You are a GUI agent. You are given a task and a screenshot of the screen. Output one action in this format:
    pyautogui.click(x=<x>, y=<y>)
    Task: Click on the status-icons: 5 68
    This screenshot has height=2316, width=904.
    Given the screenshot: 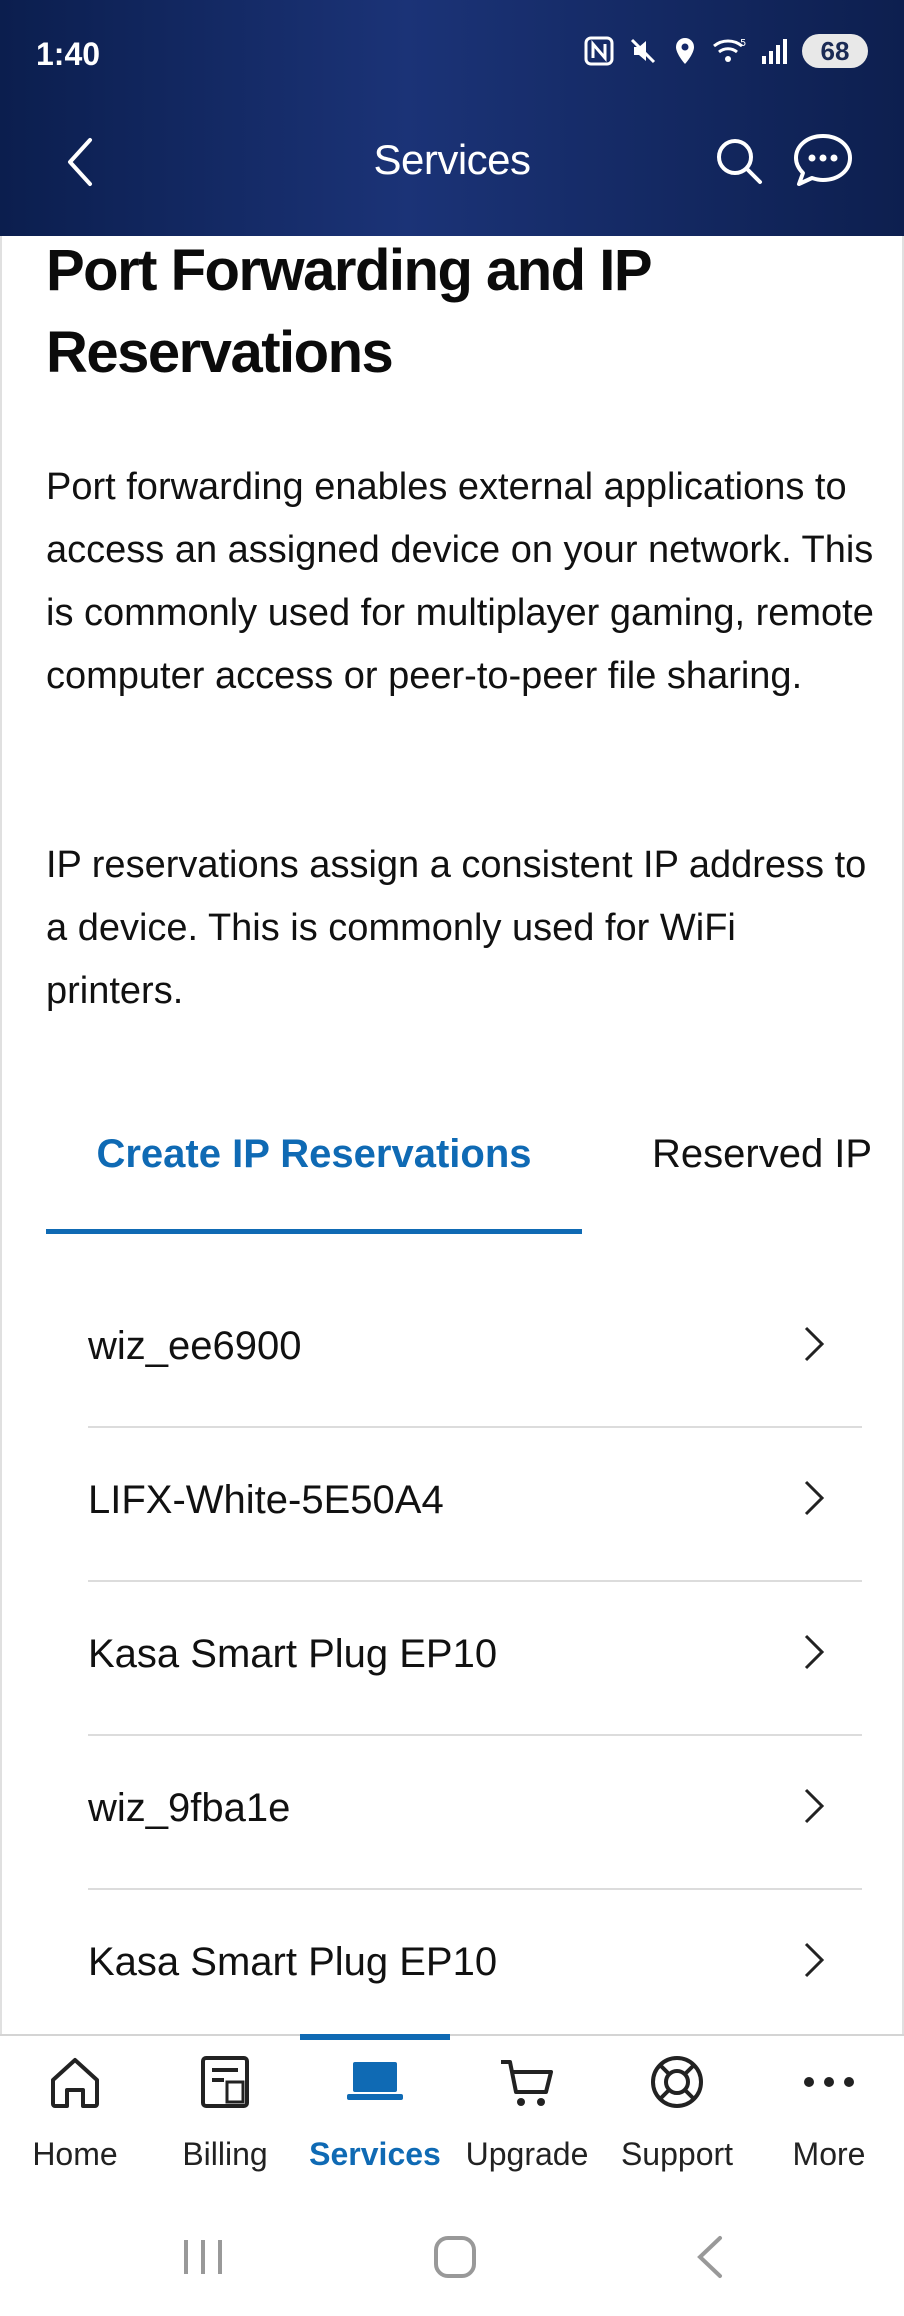 What is the action you would take?
    pyautogui.click(x=726, y=51)
    